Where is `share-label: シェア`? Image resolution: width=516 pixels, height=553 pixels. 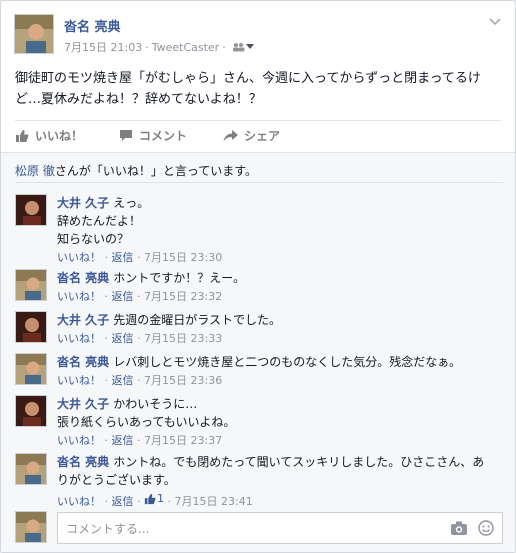 share-label: シェア is located at coordinates (262, 136).